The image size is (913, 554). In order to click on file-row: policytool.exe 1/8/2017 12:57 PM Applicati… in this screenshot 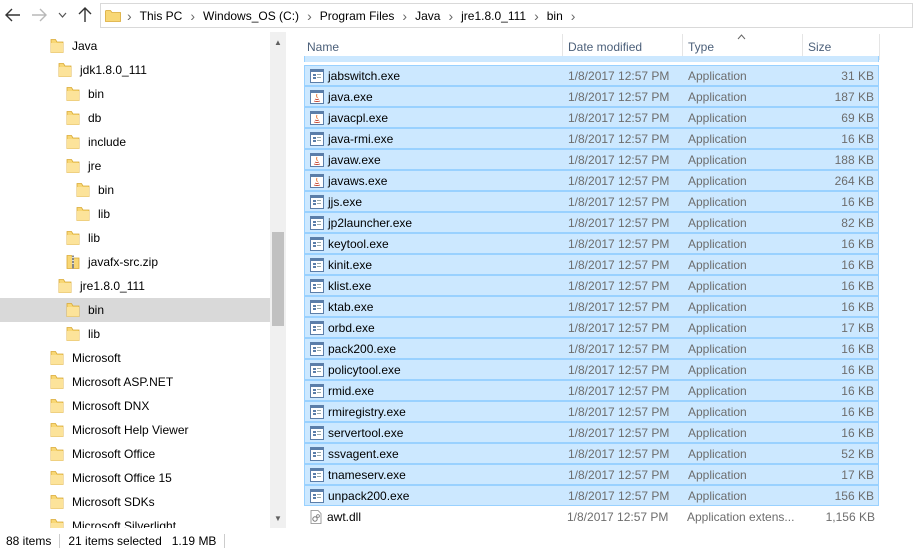, I will do `click(591, 369)`.